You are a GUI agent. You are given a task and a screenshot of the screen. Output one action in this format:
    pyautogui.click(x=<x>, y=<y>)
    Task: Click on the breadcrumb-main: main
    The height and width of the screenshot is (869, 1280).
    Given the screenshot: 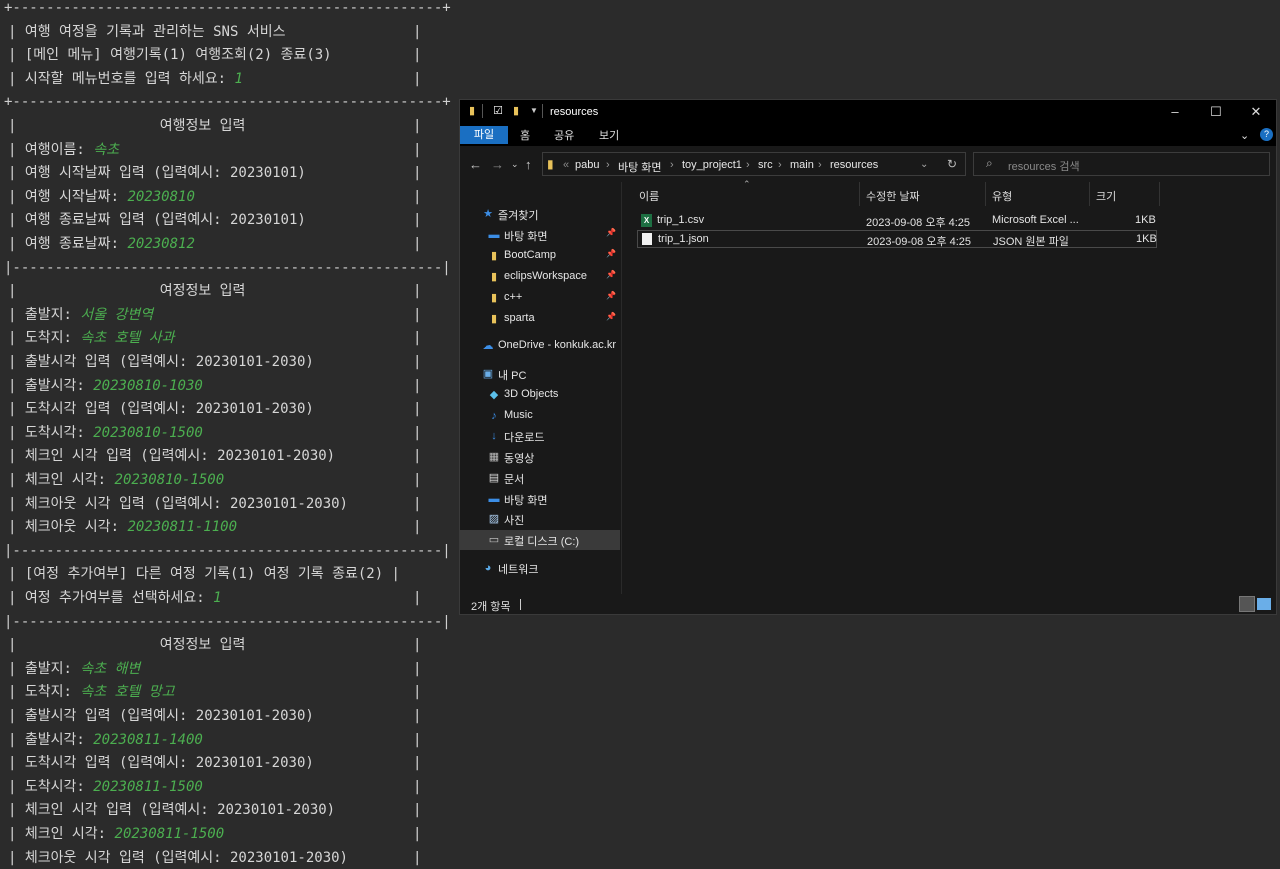 What is the action you would take?
    pyautogui.click(x=802, y=165)
    